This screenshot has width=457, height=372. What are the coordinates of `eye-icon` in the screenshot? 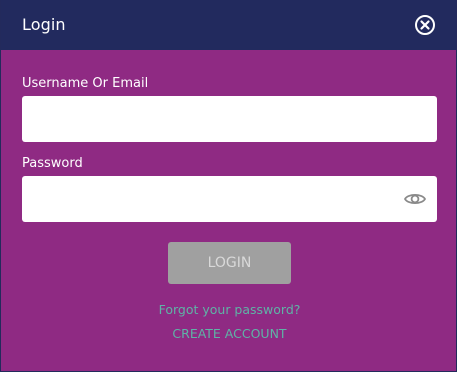 It's located at (415, 199).